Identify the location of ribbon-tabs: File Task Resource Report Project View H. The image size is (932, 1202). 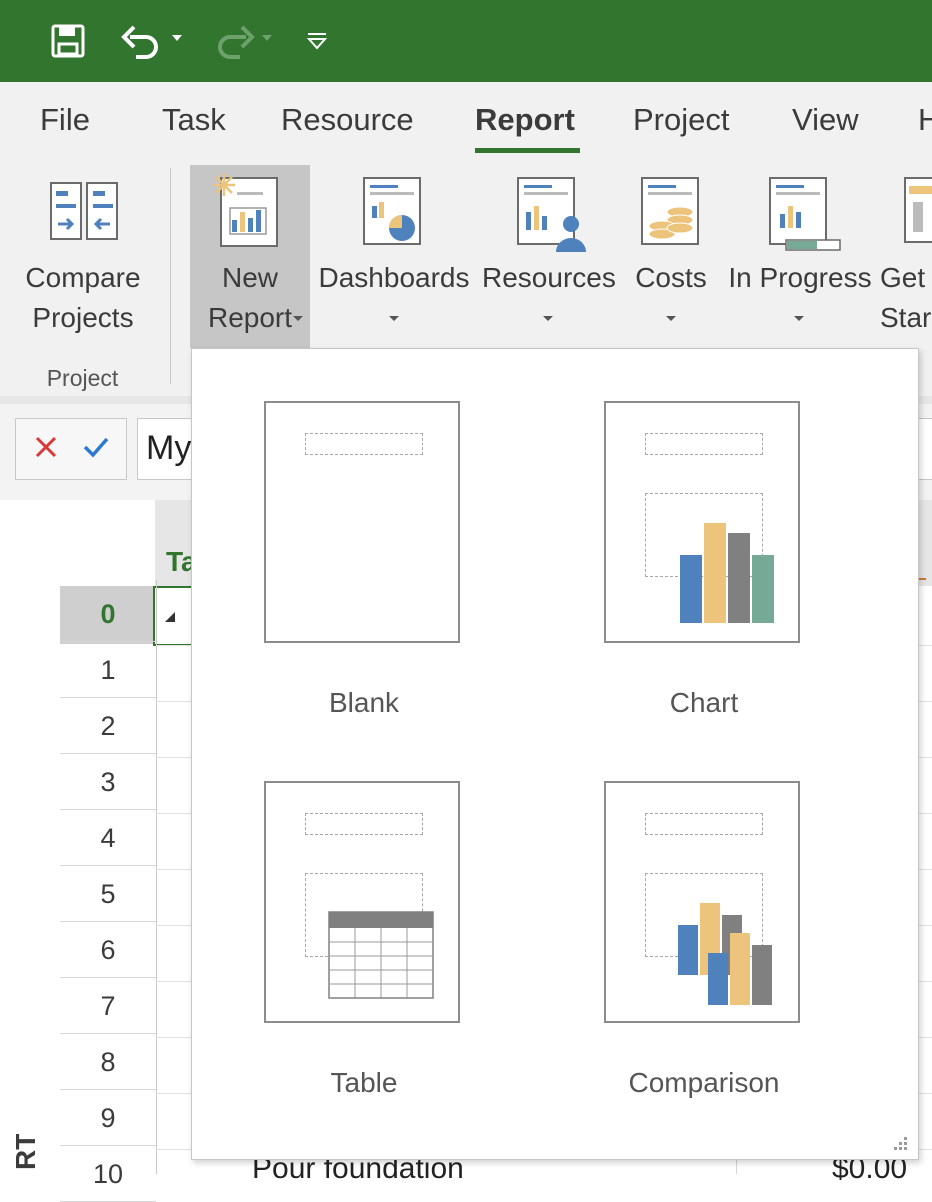
(466, 124).